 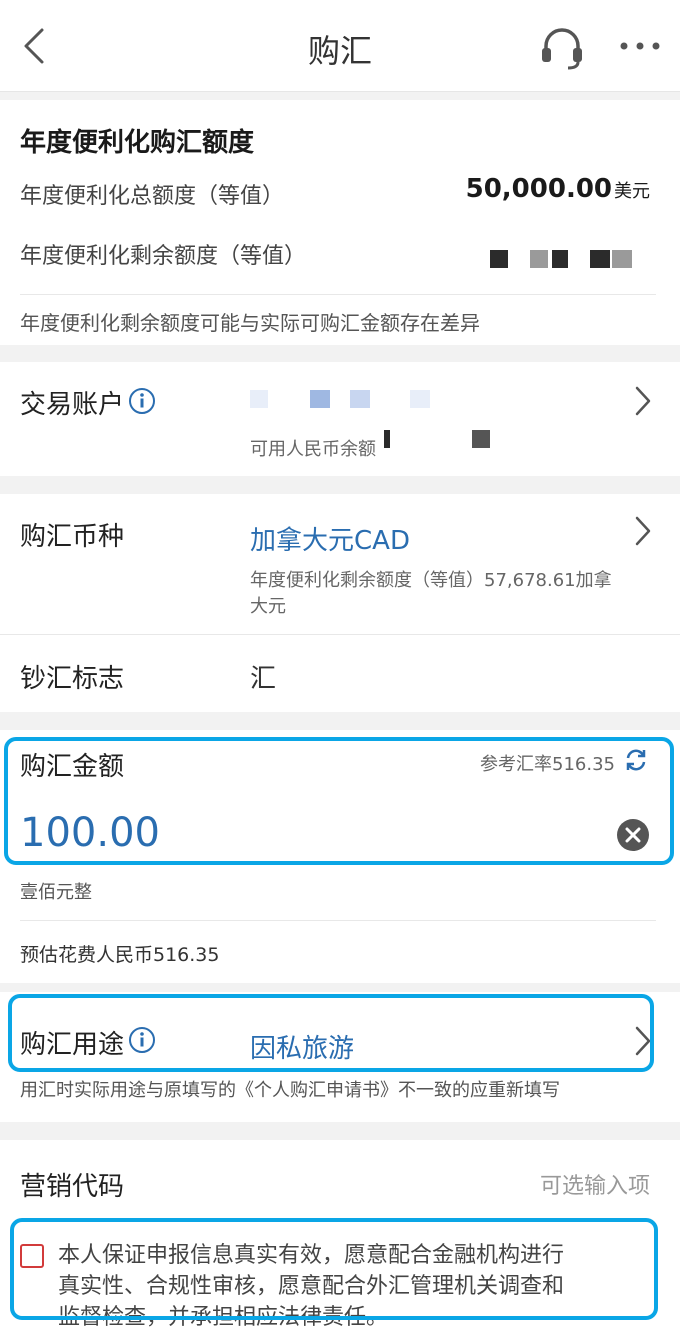 What do you see at coordinates (163, 256) in the screenshot?
I see `remaining-quota-label: 年度便利化剩余额度（等值）` at bounding box center [163, 256].